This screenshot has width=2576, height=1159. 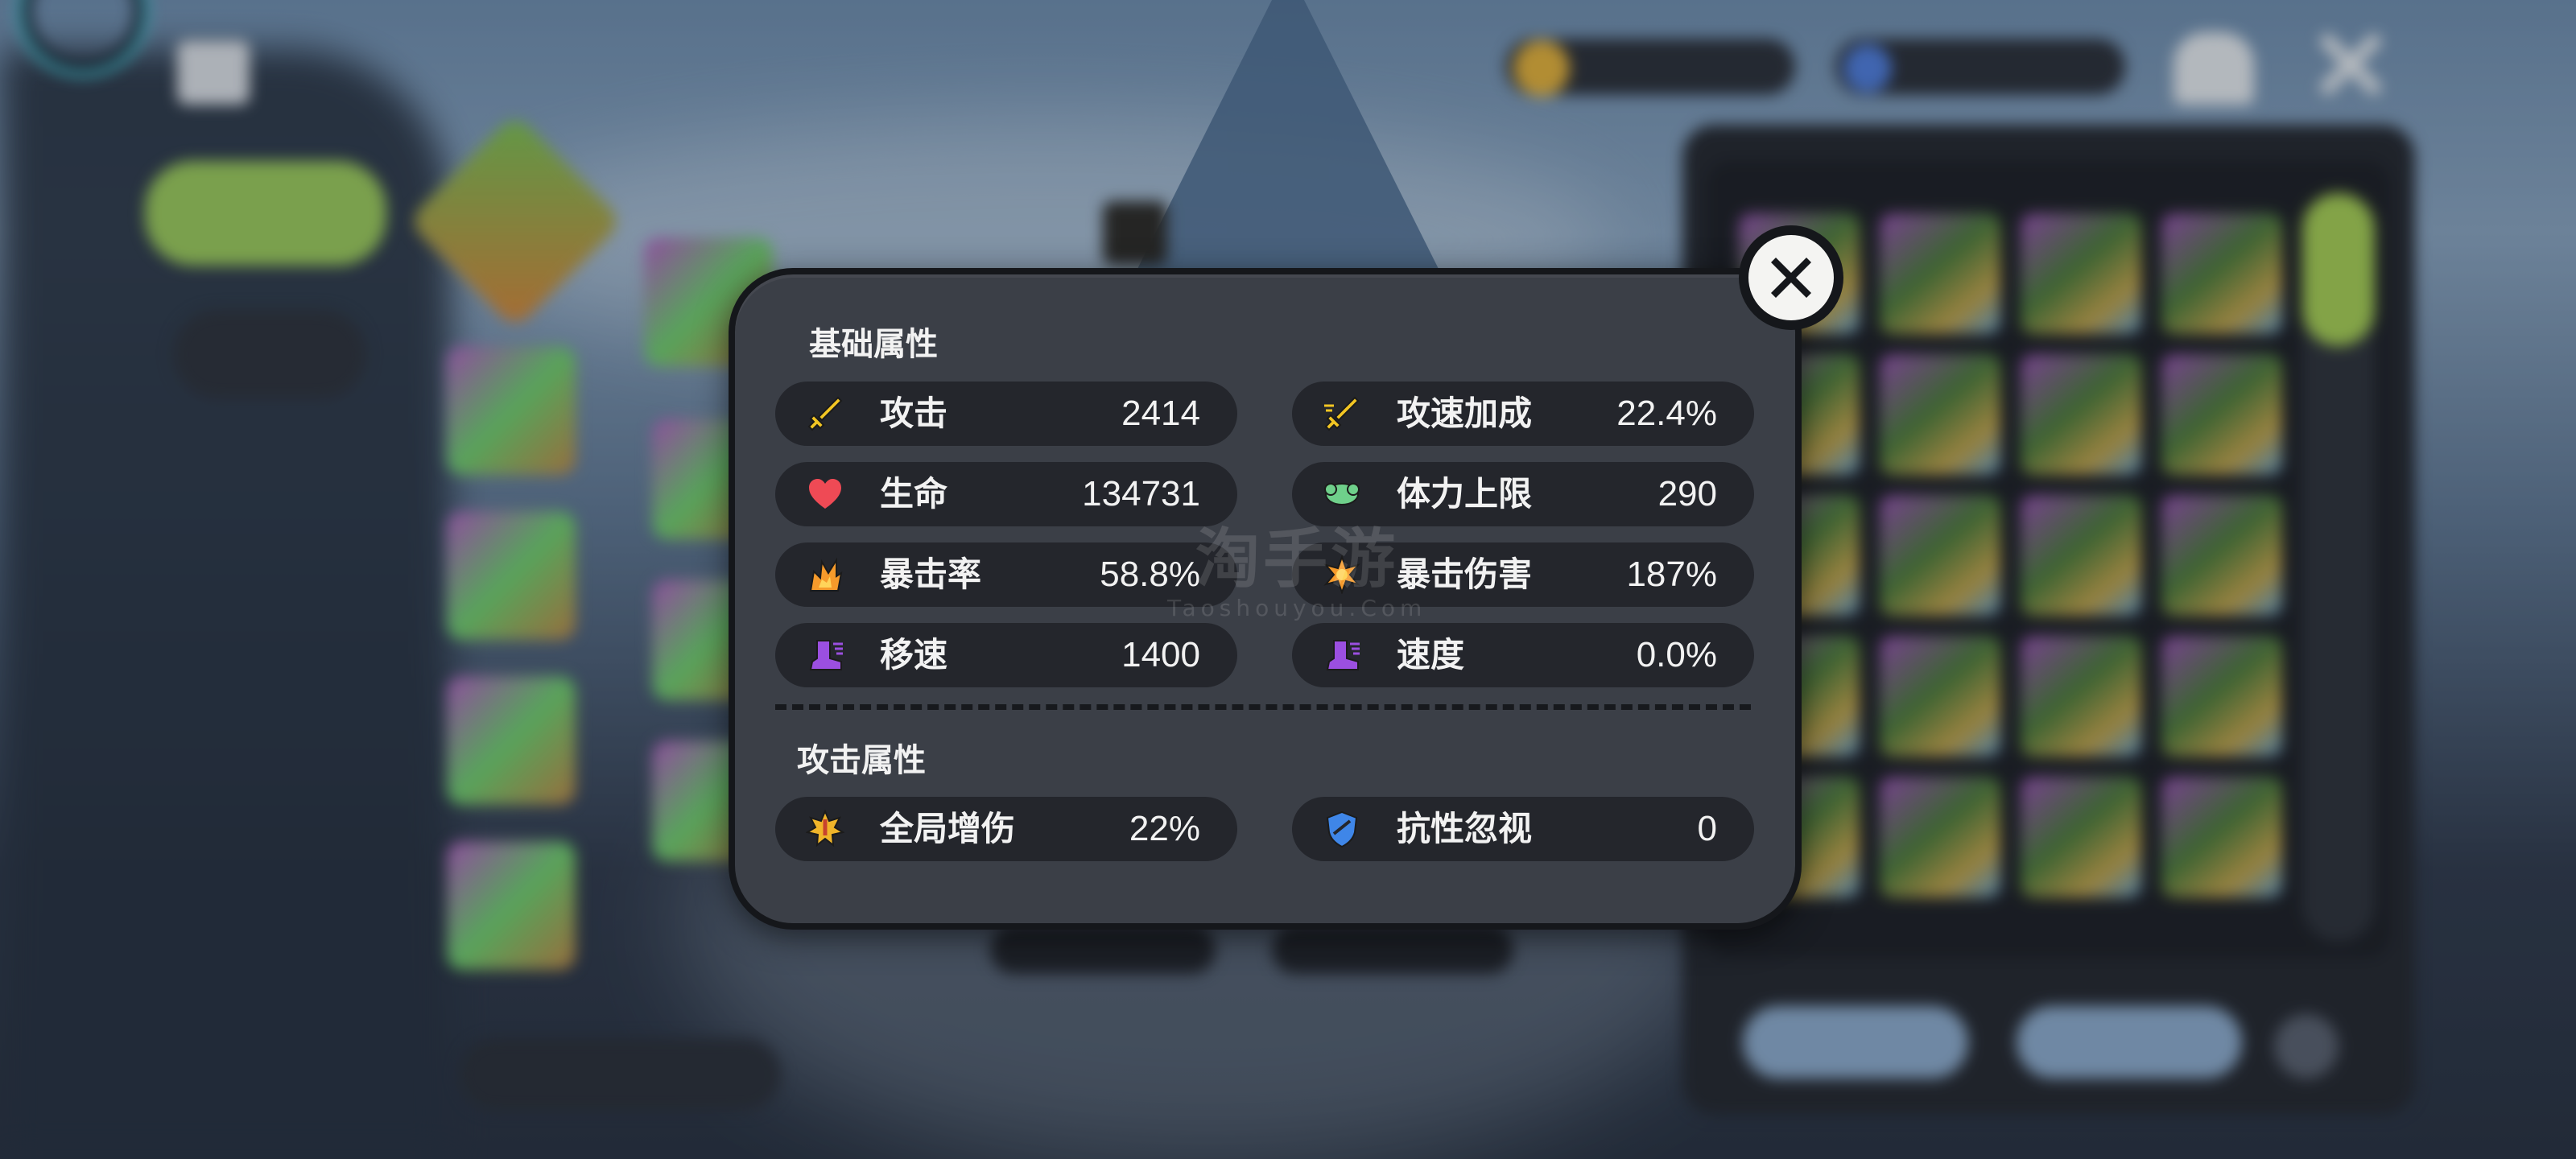 I want to click on section-title-attack: 攻击属性, so click(x=861, y=760).